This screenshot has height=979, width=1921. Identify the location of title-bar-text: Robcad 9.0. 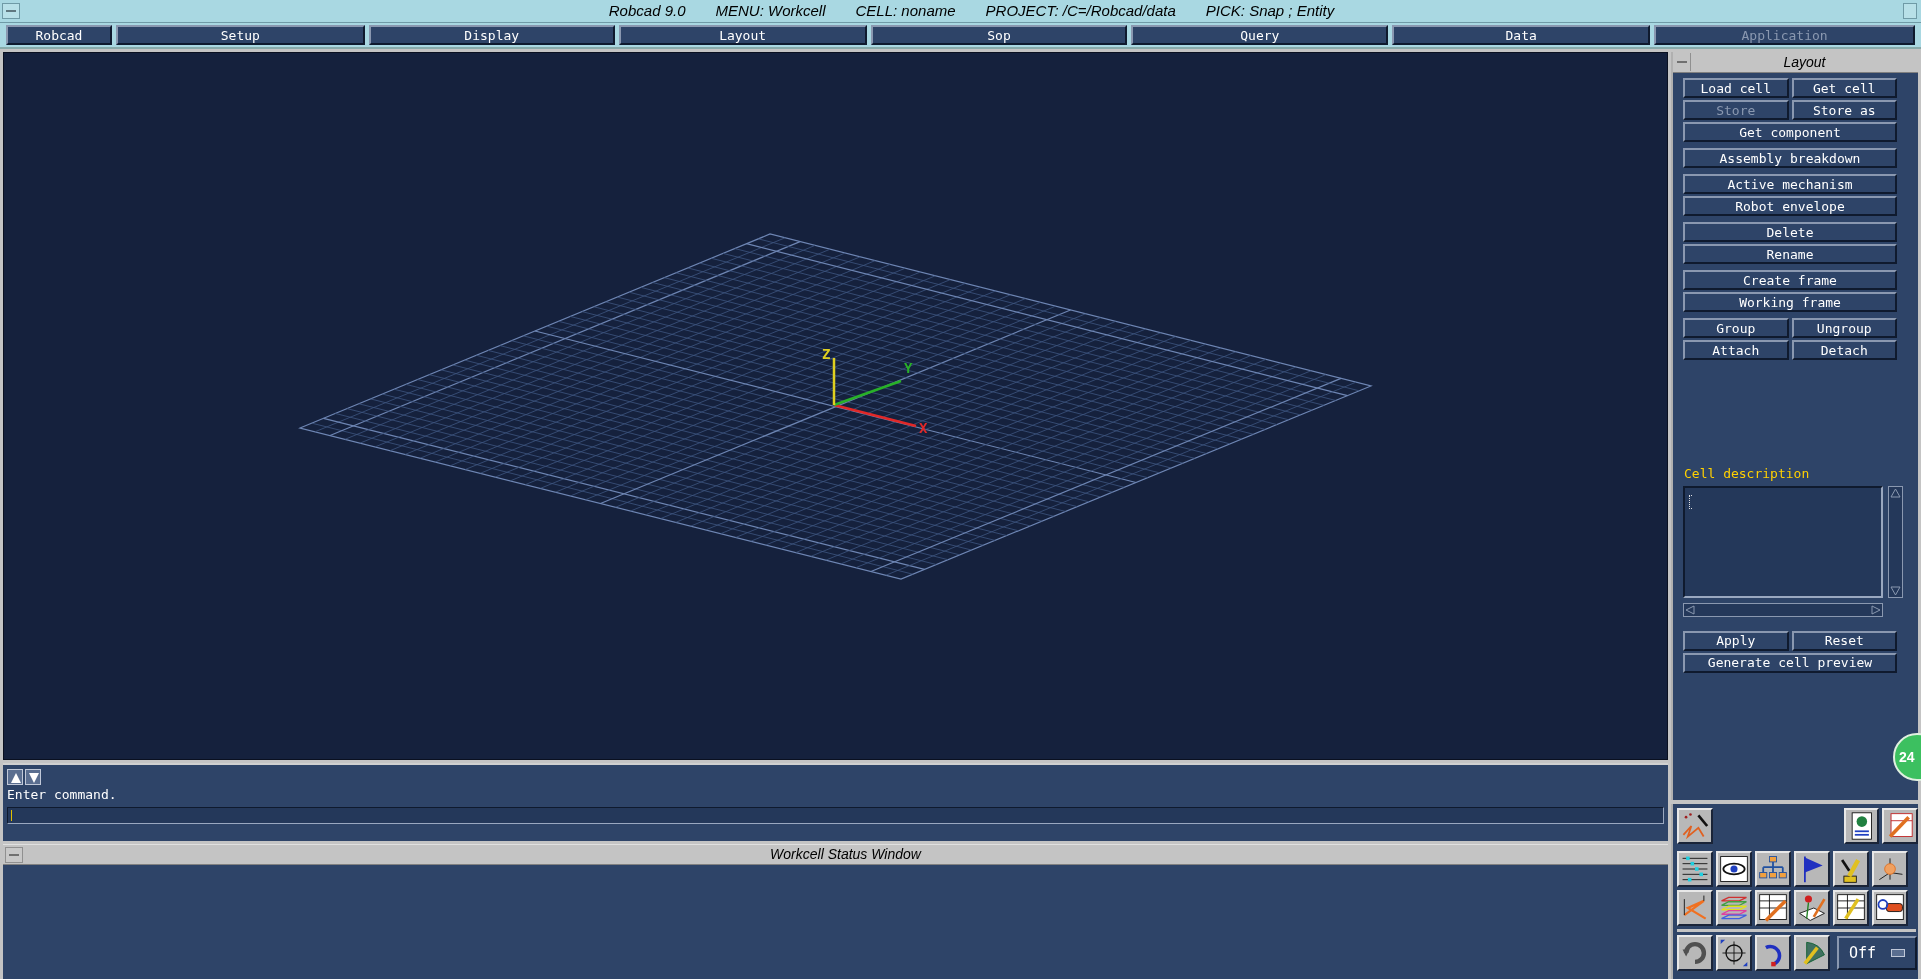
(647, 10).